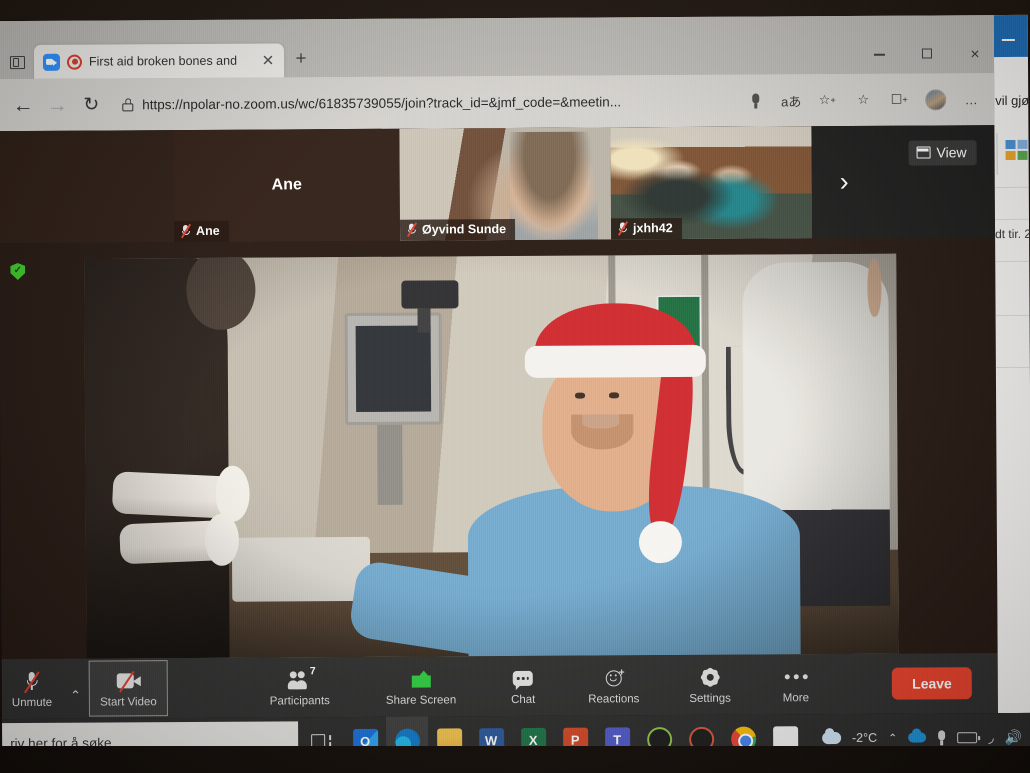  Describe the element at coordinates (163, 61) in the screenshot. I see `tab-title: First aid broken bones and` at that location.